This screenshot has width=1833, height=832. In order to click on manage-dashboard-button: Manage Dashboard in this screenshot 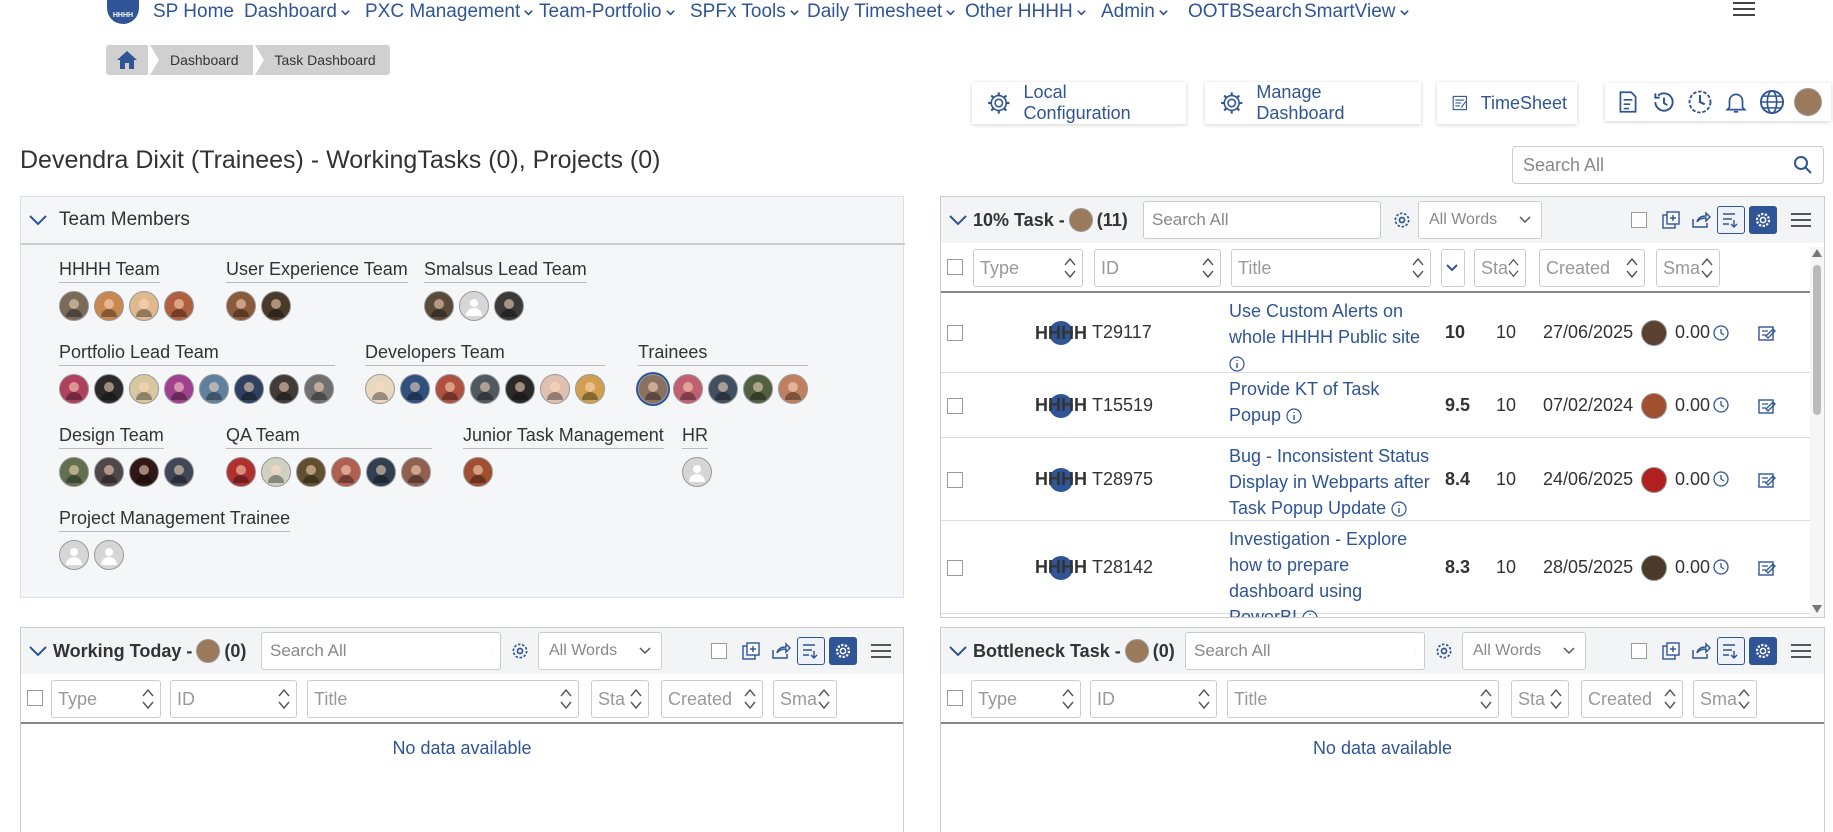, I will do `click(1313, 103)`.